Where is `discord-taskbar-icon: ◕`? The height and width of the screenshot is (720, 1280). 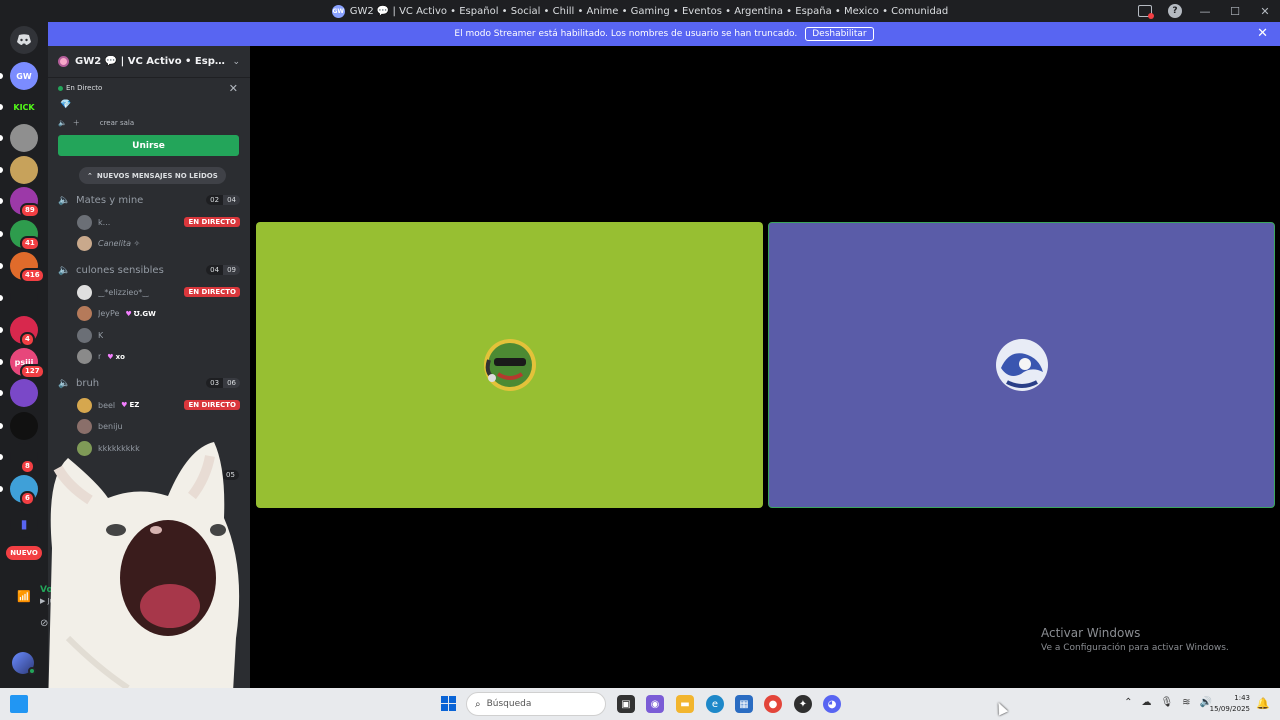
discord-taskbar-icon: ◕ is located at coordinates (832, 704).